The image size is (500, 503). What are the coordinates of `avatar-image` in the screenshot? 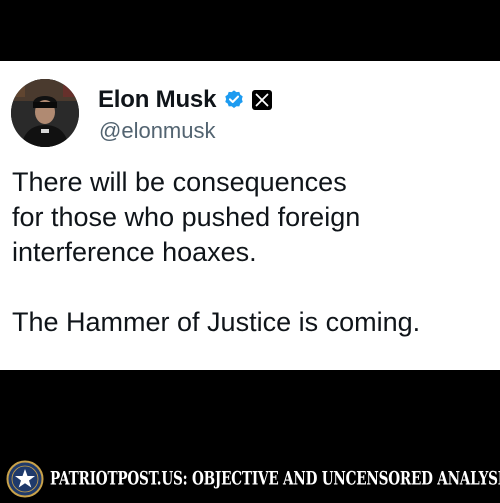 It's located at (45, 113).